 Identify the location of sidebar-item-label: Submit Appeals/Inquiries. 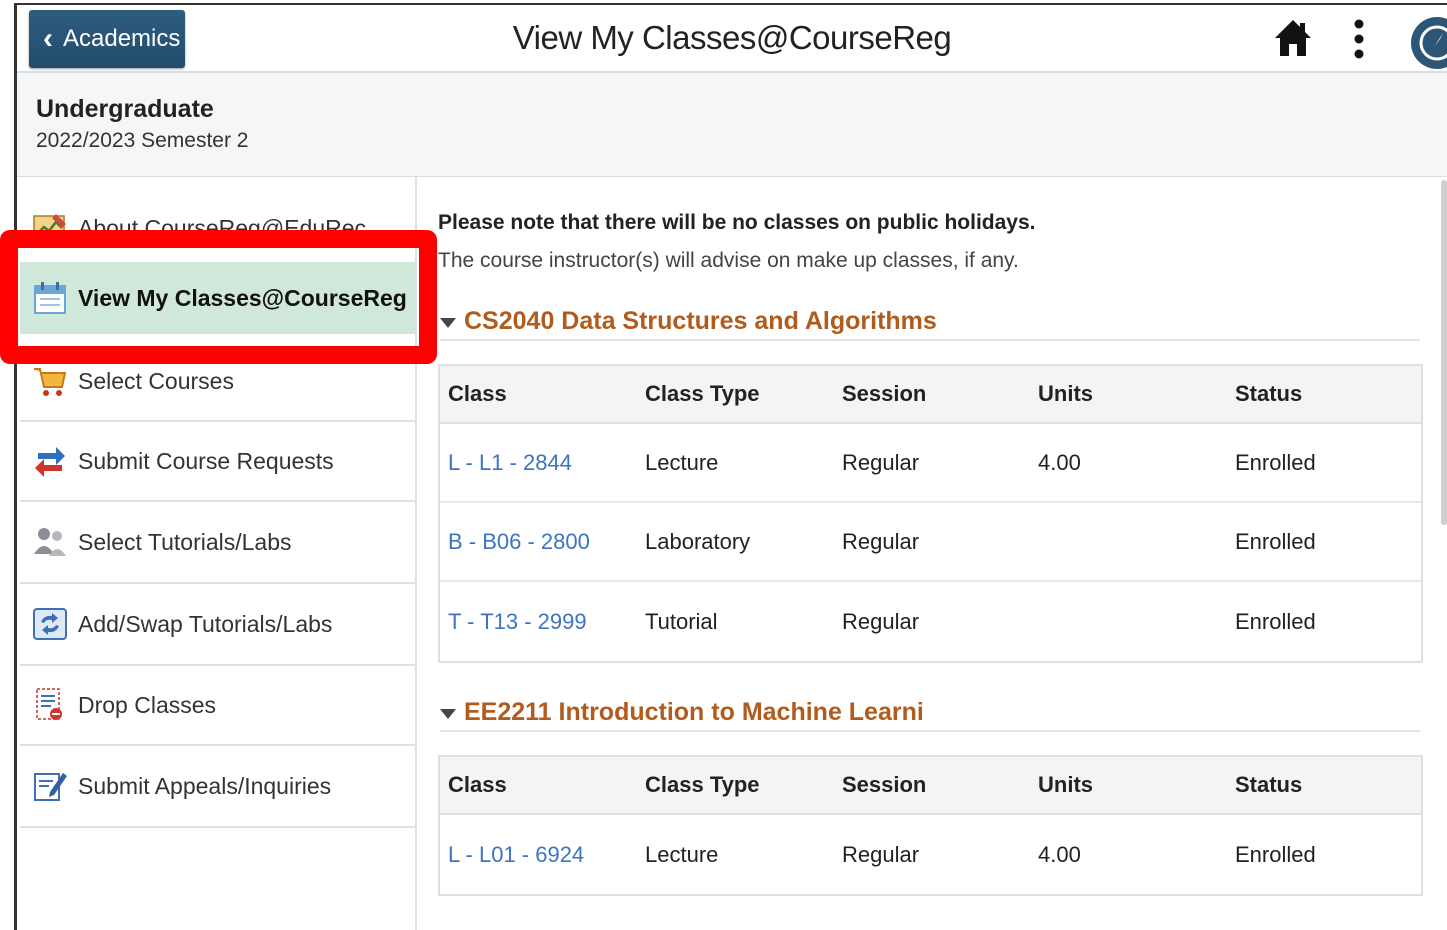
(205, 785).